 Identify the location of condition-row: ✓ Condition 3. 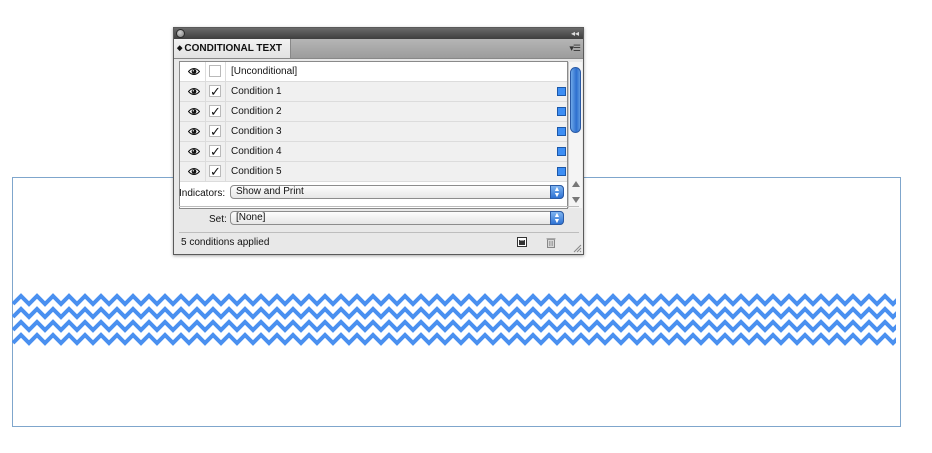
(373, 132).